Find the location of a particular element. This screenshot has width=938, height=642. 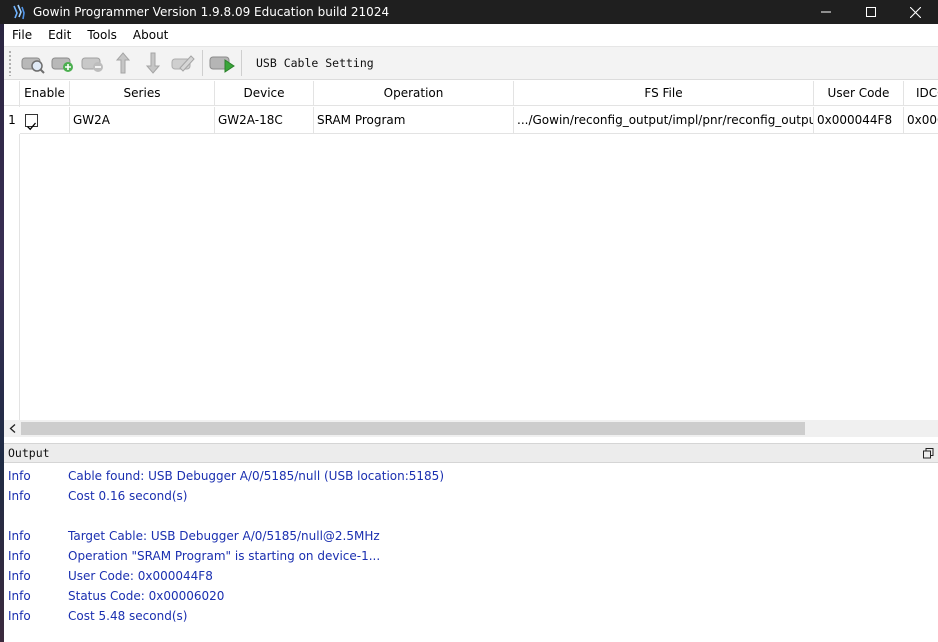

column-header-fs-file: FS File is located at coordinates (664, 93).